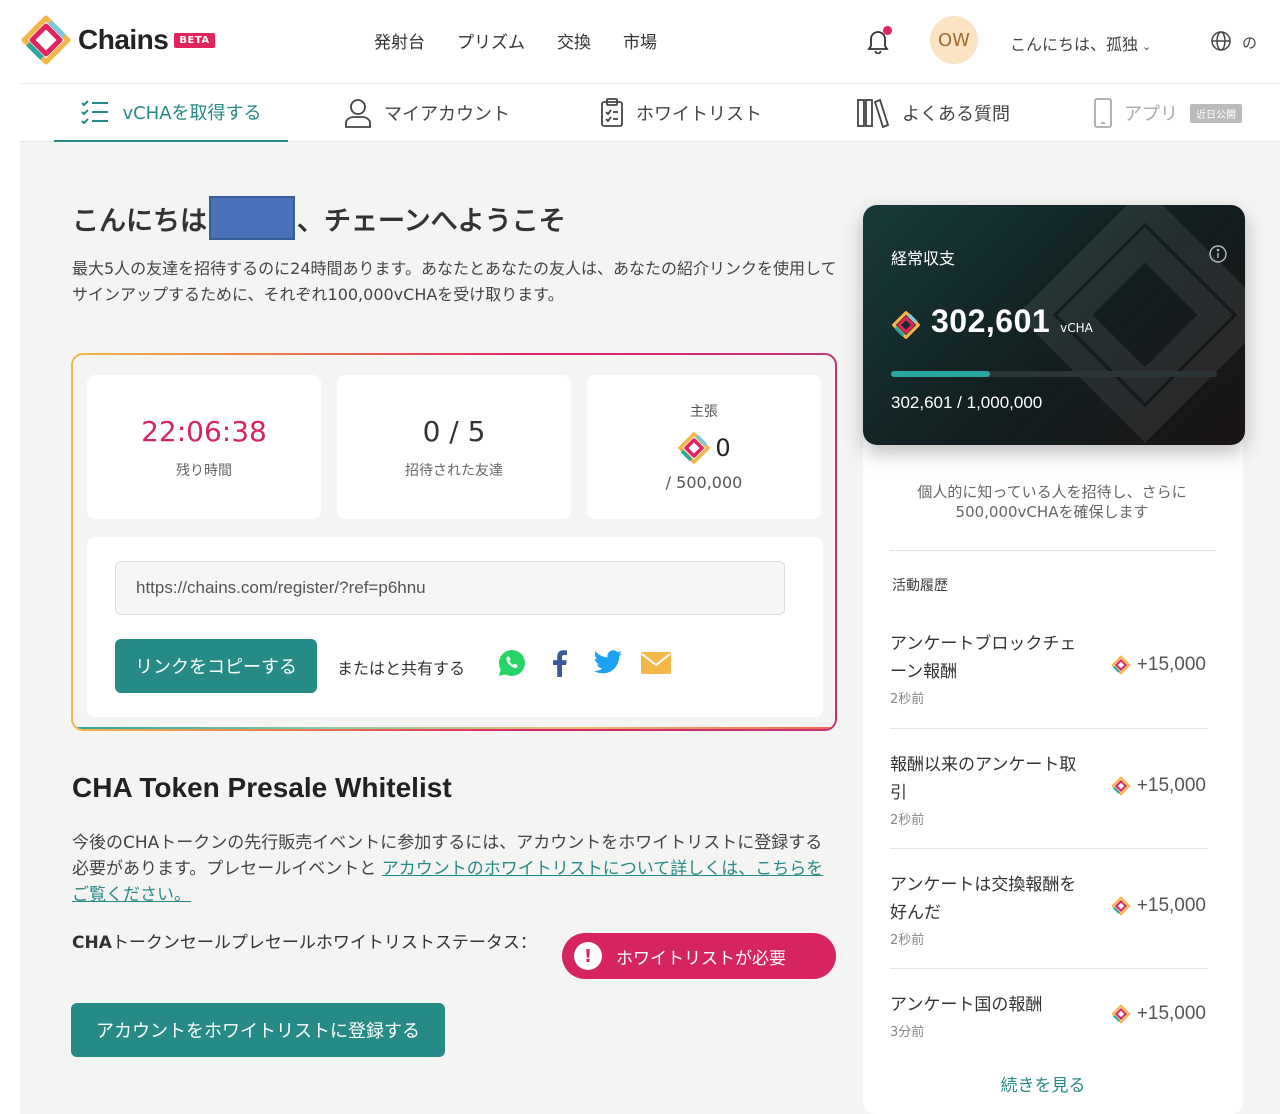  Describe the element at coordinates (923, 258) in the screenshot. I see `balance-label: 経常収支` at that location.